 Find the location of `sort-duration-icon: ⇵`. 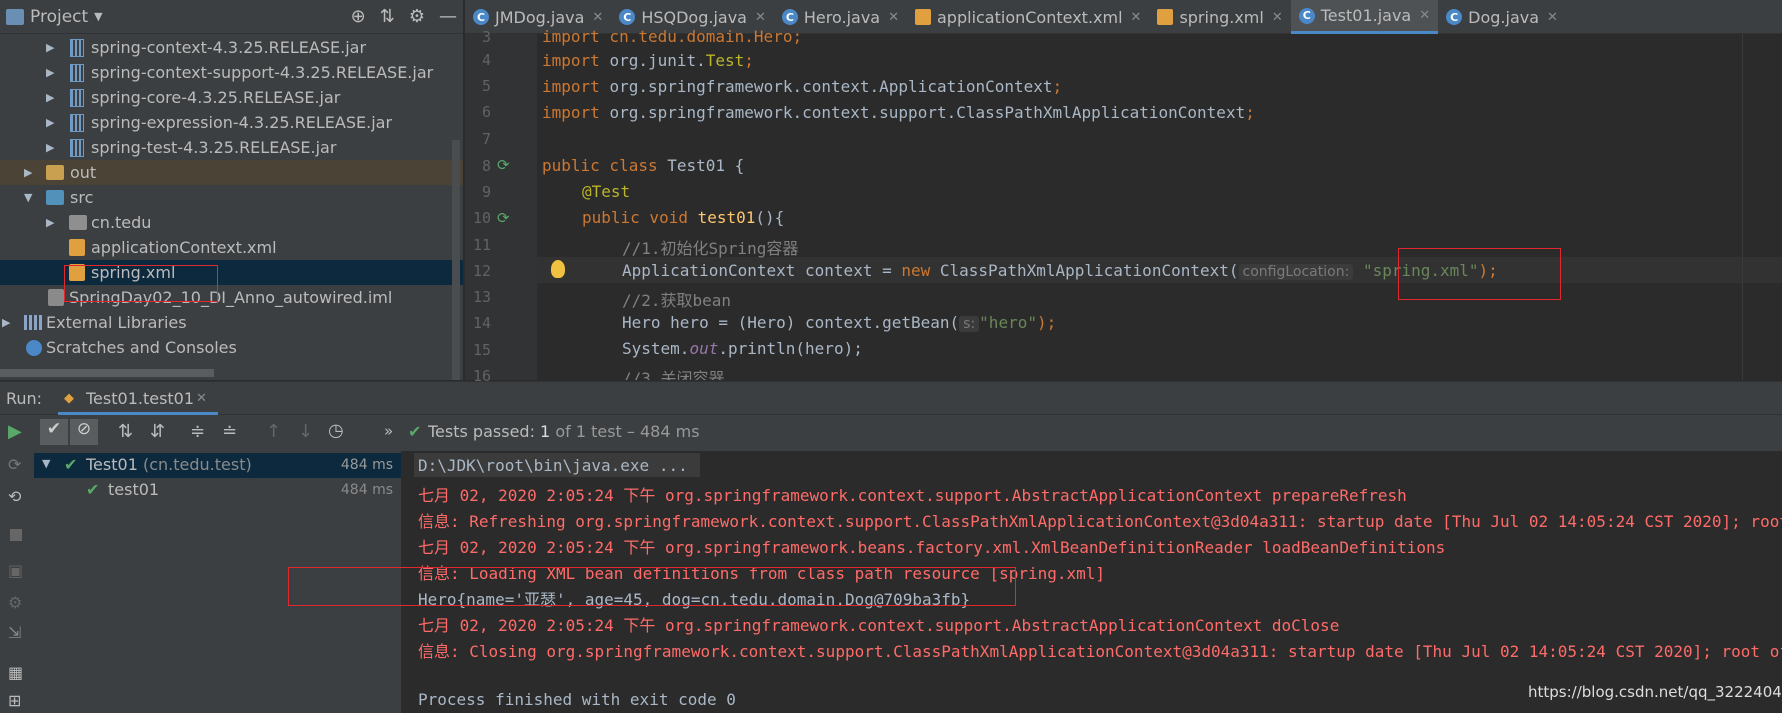

sort-duration-icon: ⇵ is located at coordinates (157, 431).